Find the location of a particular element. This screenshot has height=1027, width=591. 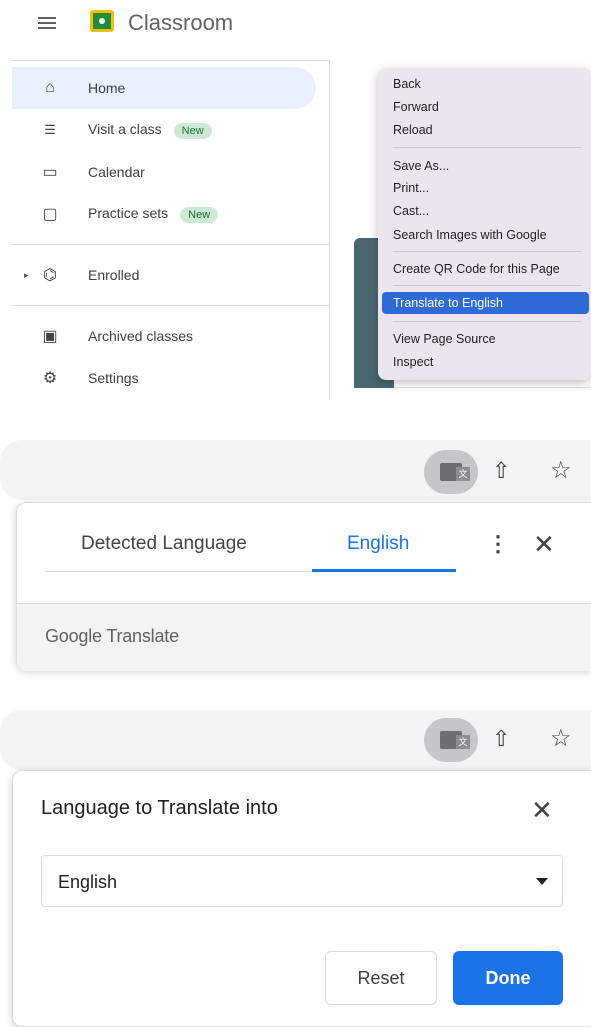

hamburger-icon is located at coordinates (47, 23).